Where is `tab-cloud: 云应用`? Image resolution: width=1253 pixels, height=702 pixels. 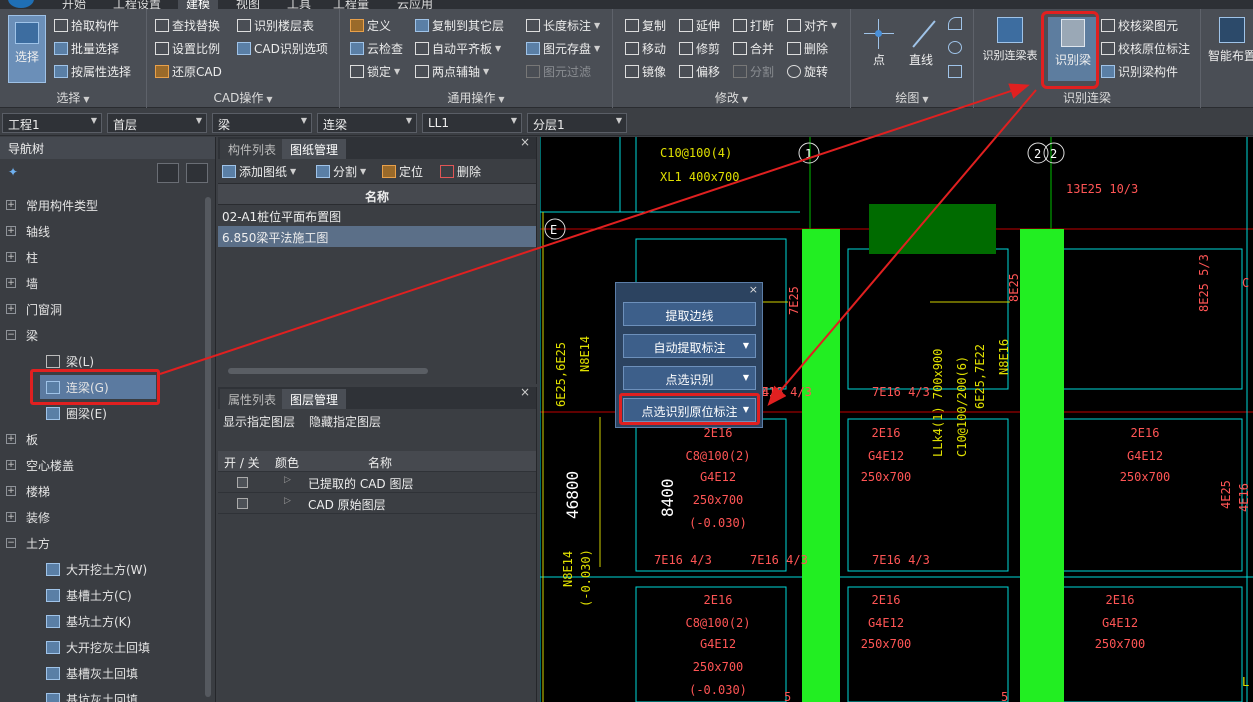 tab-cloud: 云应用 is located at coordinates (415, 4).